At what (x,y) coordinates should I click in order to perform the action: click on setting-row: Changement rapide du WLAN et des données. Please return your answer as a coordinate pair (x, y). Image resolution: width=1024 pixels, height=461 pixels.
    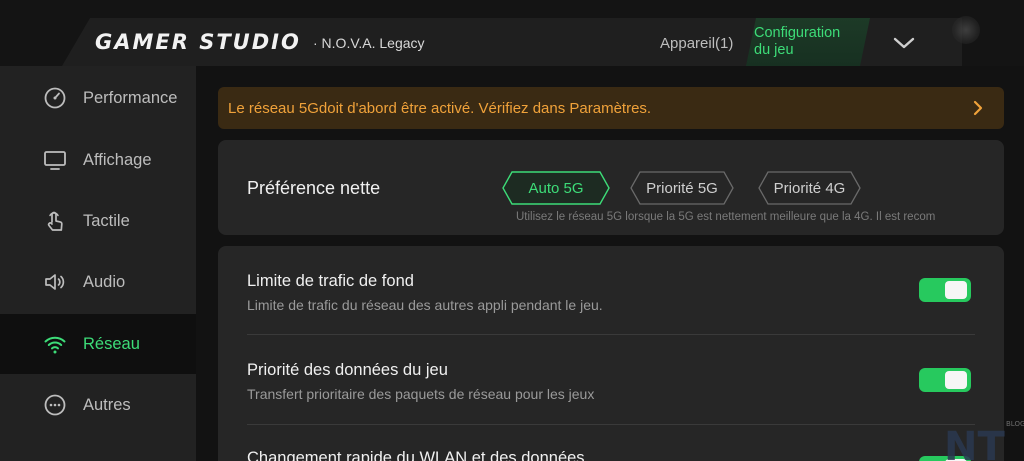
    Looking at the image, I should click on (611, 455).